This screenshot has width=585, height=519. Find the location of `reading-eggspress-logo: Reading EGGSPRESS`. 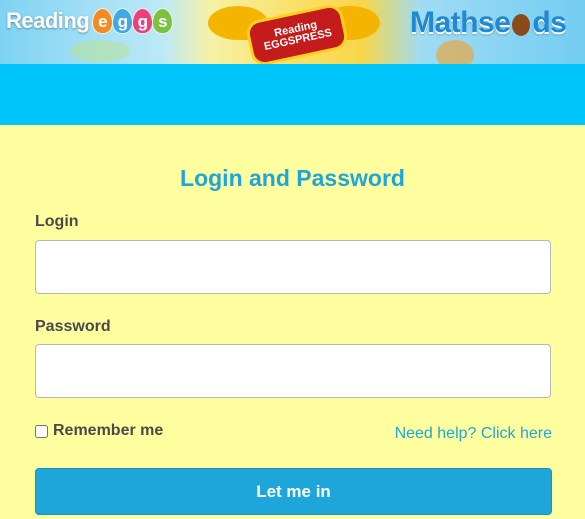

reading-eggspress-logo: Reading EGGSPRESS is located at coordinates (294, 33).